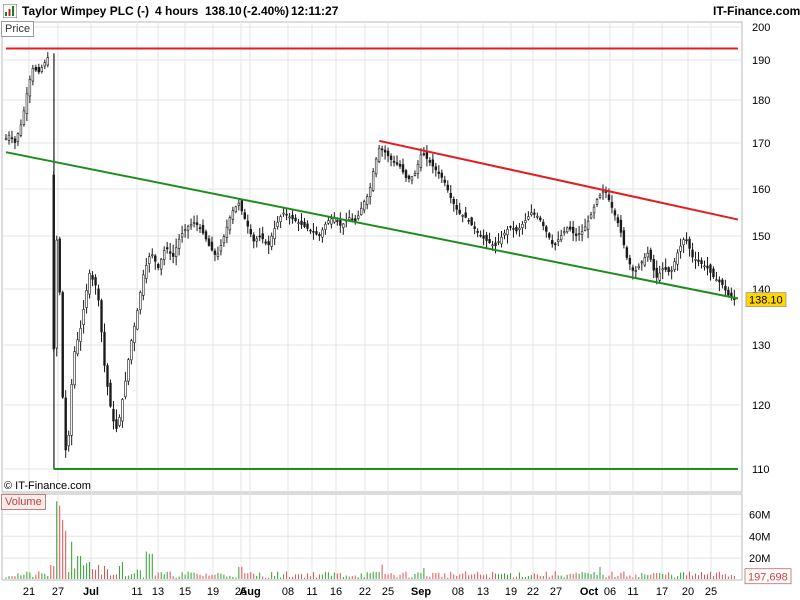  What do you see at coordinates (372, 537) in the screenshot?
I see `volume-plot-area` at bounding box center [372, 537].